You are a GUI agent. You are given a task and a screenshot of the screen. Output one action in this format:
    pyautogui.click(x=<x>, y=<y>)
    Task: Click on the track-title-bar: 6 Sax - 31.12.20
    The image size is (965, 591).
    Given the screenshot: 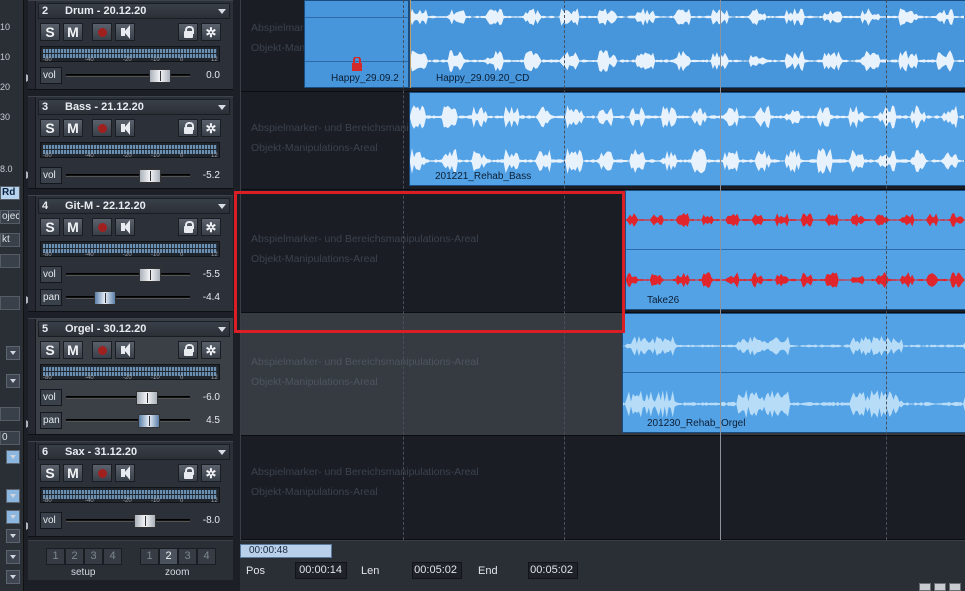 What is the action you would take?
    pyautogui.click(x=134, y=452)
    